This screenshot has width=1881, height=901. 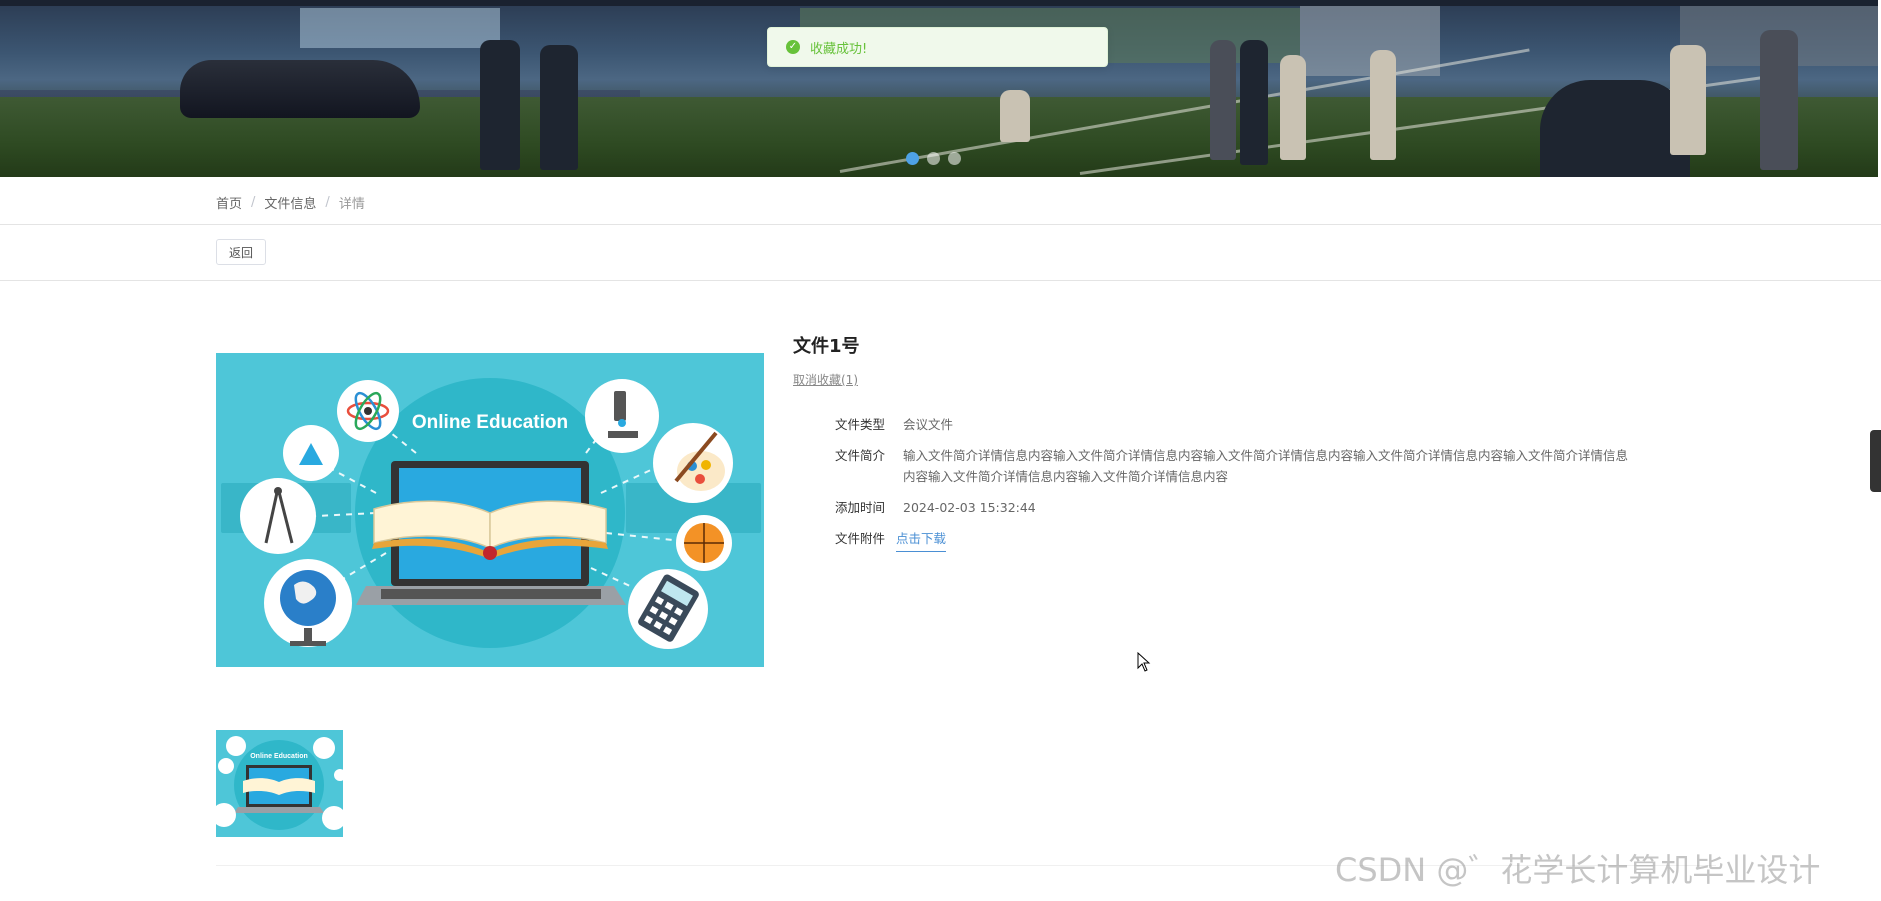 What do you see at coordinates (937, 47) in the screenshot?
I see `success-toast: ✓ 收藏成功!` at bounding box center [937, 47].